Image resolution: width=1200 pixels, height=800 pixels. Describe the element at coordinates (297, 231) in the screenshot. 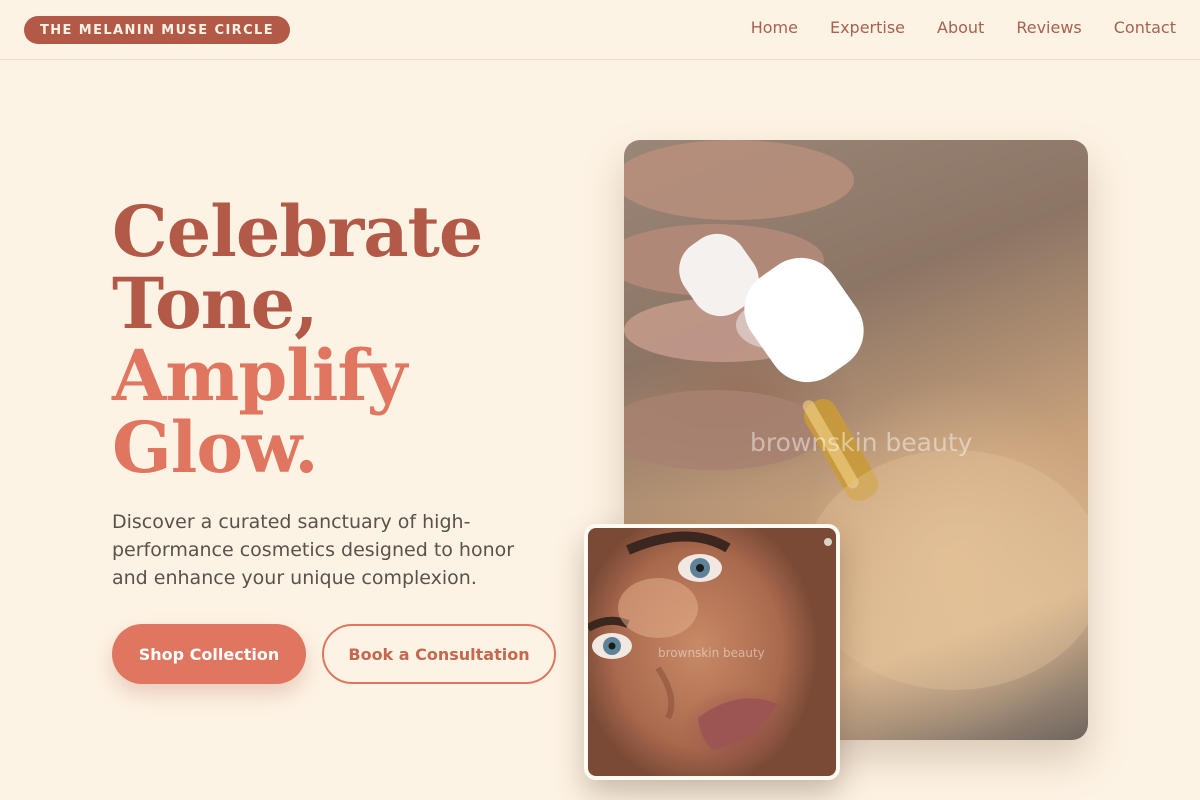

I see `headline-line-1: Celebrate` at that location.